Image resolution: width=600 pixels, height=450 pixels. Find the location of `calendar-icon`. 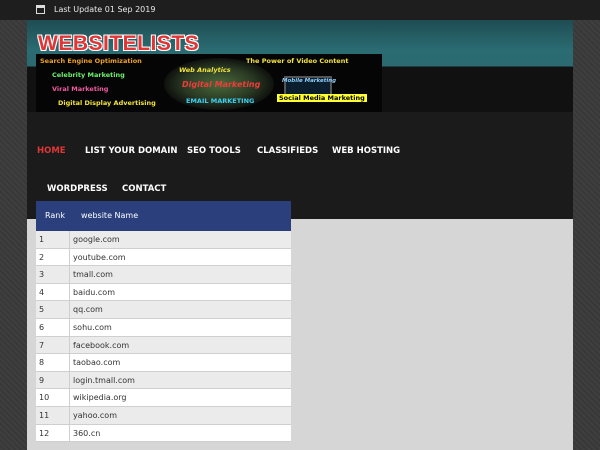

calendar-icon is located at coordinates (40, 9).